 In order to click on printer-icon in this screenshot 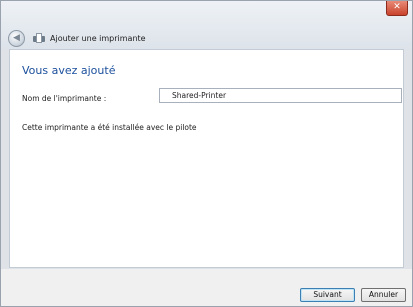, I will do `click(39, 38)`.